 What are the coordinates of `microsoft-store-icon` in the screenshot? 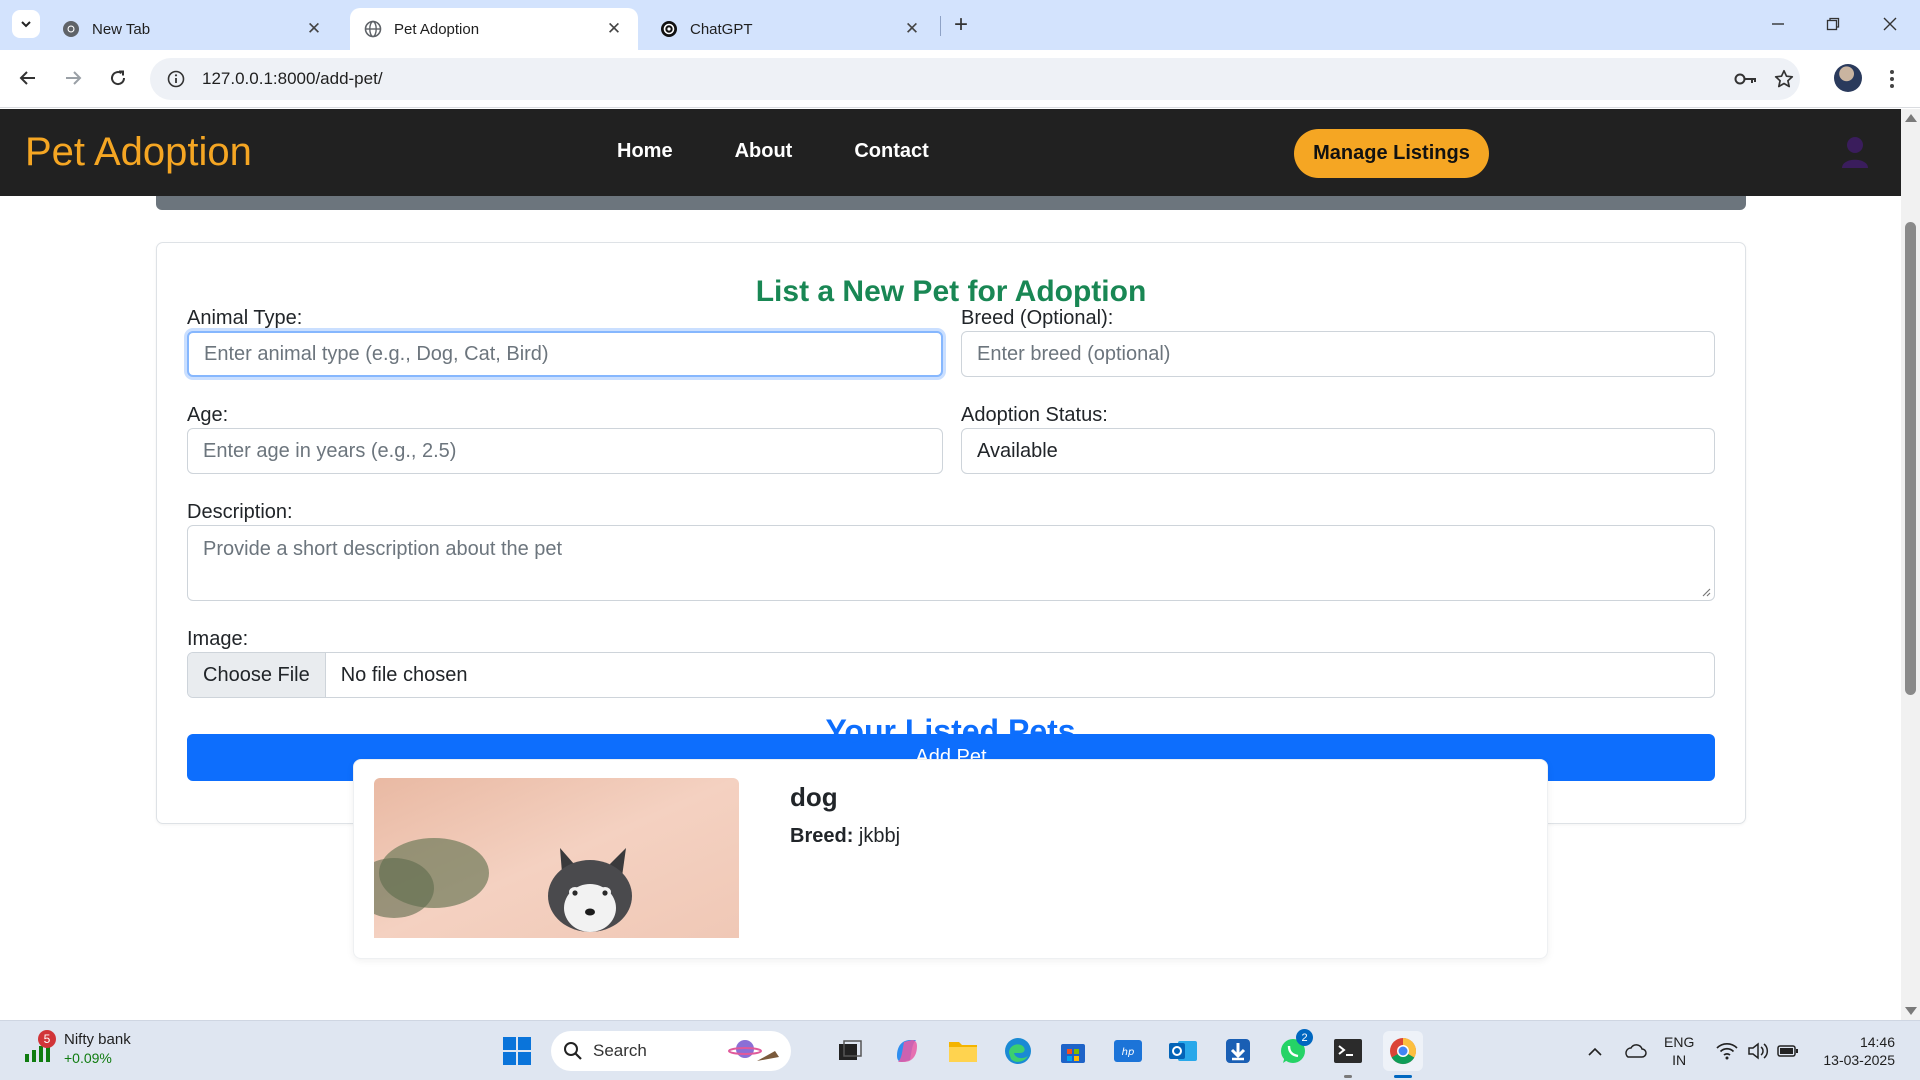 It's located at (1073, 1051).